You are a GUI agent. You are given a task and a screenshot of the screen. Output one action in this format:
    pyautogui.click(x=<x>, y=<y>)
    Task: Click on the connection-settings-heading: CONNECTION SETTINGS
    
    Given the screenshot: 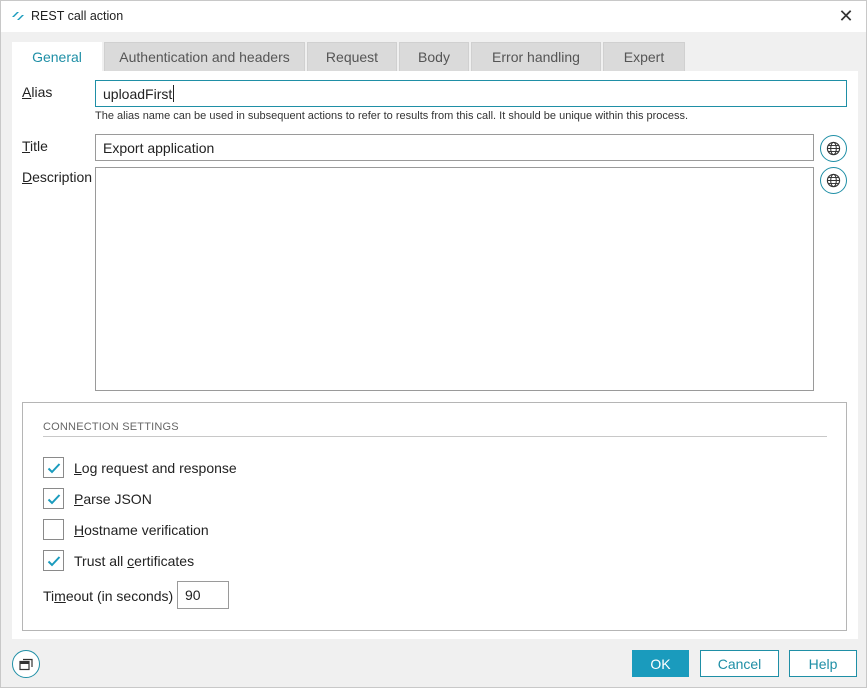 What is the action you would take?
    pyautogui.click(x=111, y=427)
    